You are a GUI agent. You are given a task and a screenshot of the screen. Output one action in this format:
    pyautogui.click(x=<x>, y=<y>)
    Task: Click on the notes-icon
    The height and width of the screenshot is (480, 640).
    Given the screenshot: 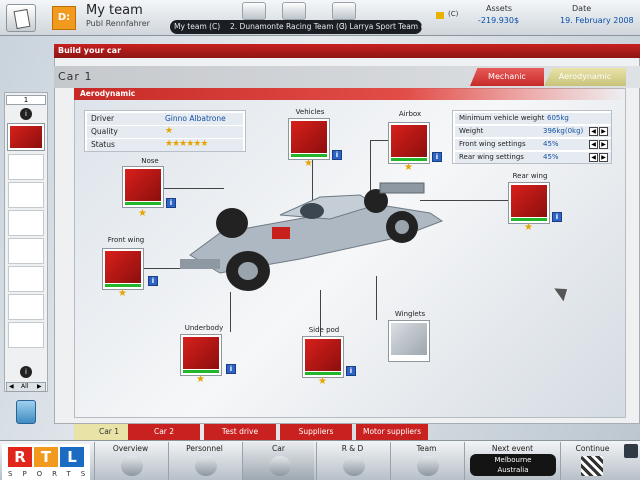 What is the action you would take?
    pyautogui.click(x=21, y=18)
    